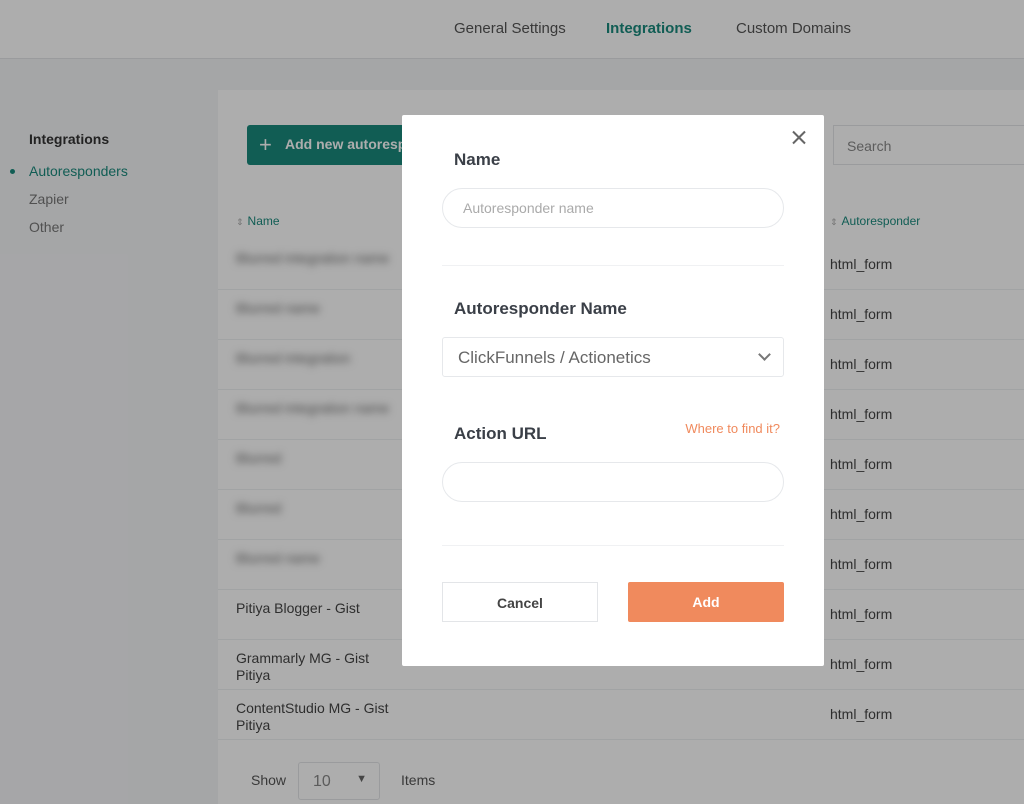  What do you see at coordinates (732, 428) in the screenshot?
I see `where-to-find-link: Where to find it?` at bounding box center [732, 428].